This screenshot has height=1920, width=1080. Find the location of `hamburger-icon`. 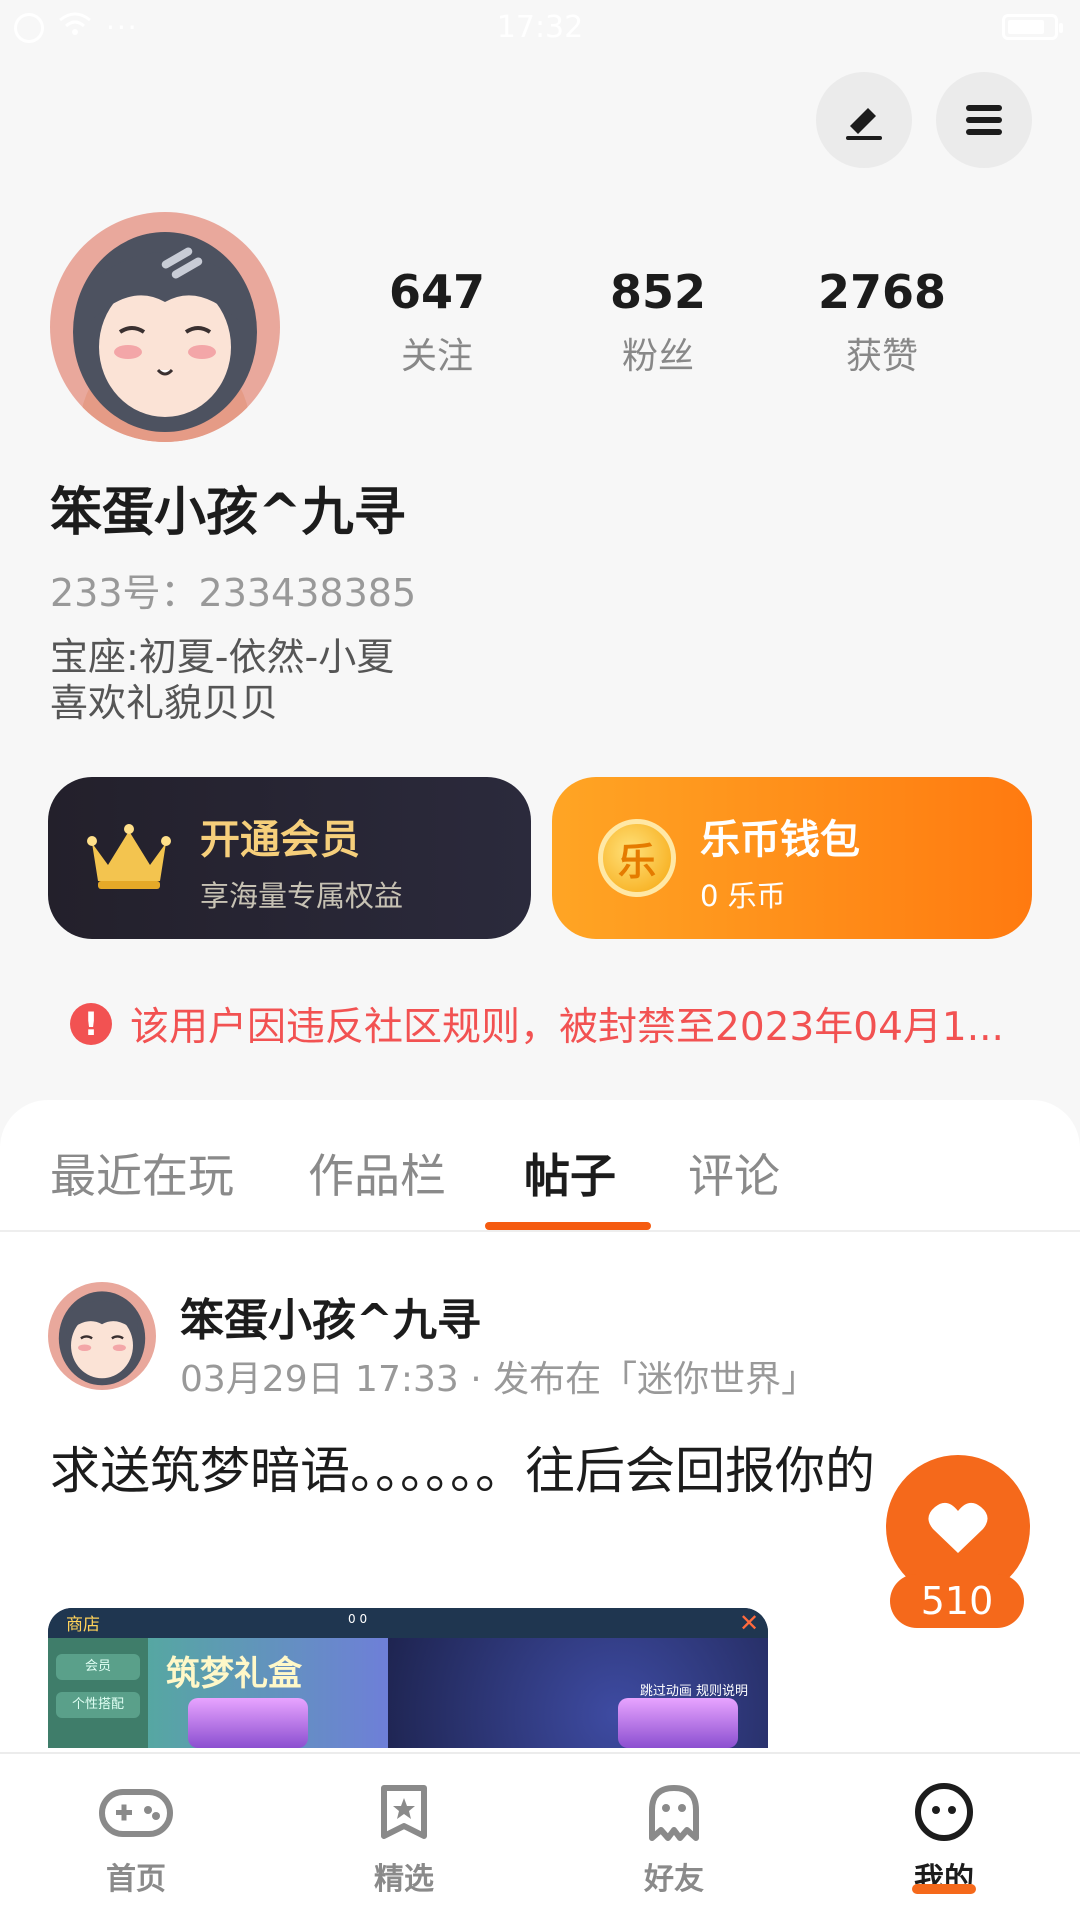

hamburger-icon is located at coordinates (984, 120).